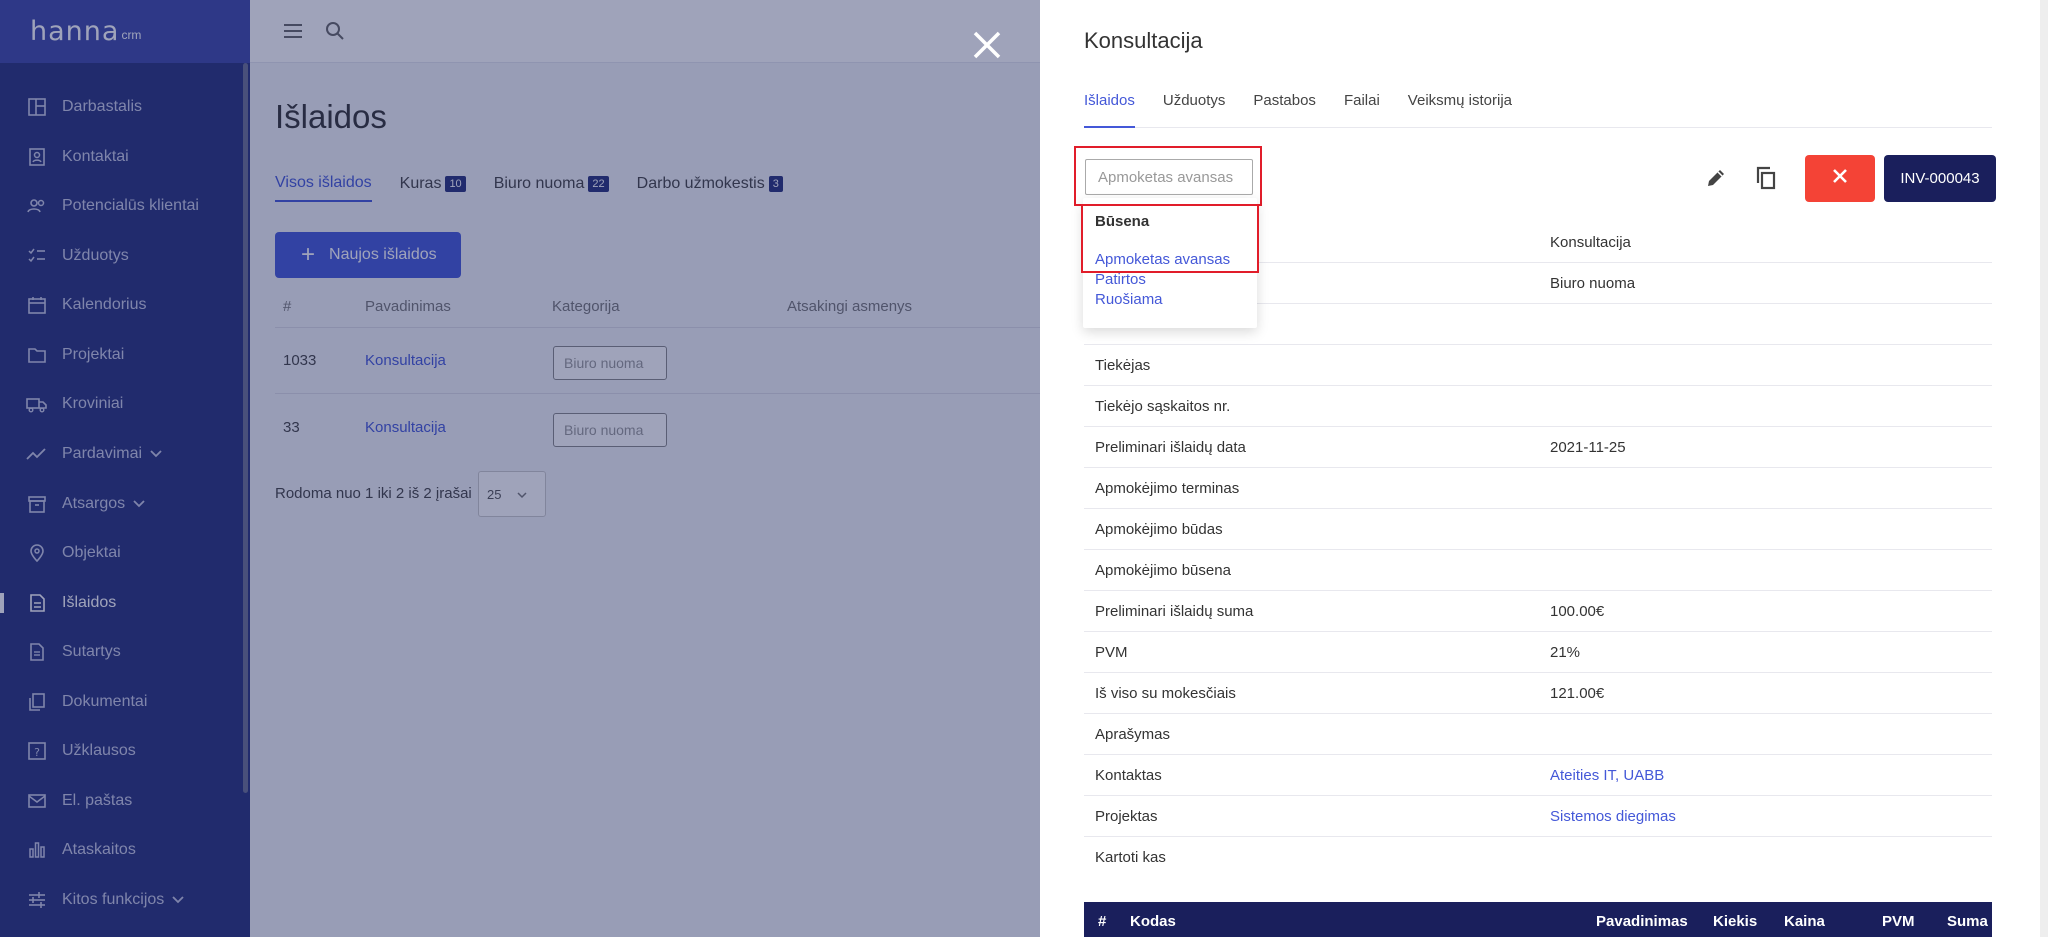 Image resolution: width=2048 pixels, height=937 pixels. I want to click on detail-row: Aprašymas, so click(1538, 734).